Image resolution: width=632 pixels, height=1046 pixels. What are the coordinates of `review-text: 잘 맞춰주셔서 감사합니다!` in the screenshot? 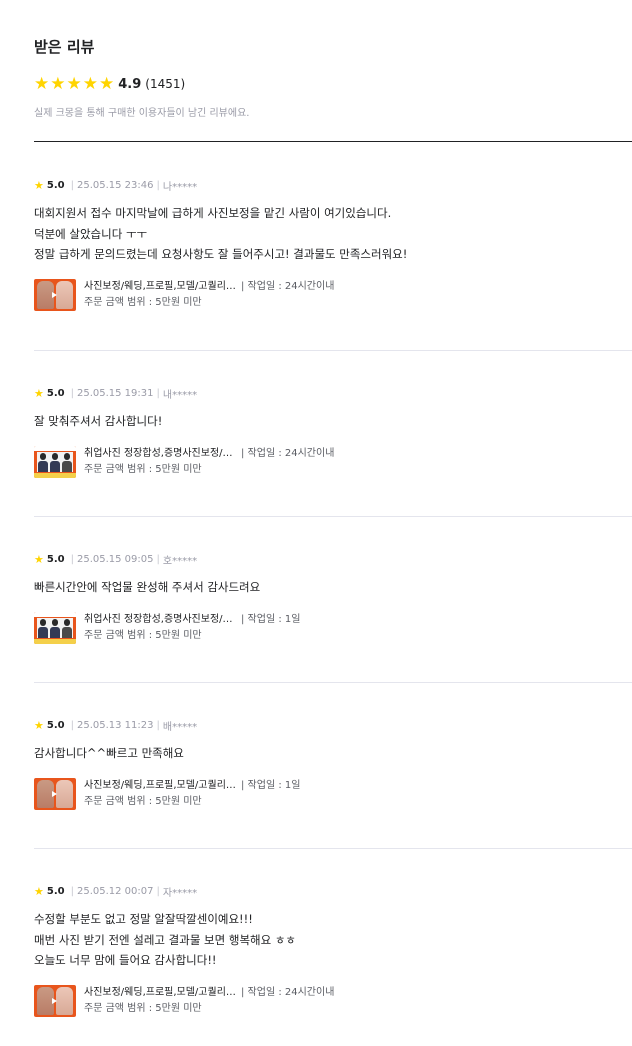 It's located at (333, 421).